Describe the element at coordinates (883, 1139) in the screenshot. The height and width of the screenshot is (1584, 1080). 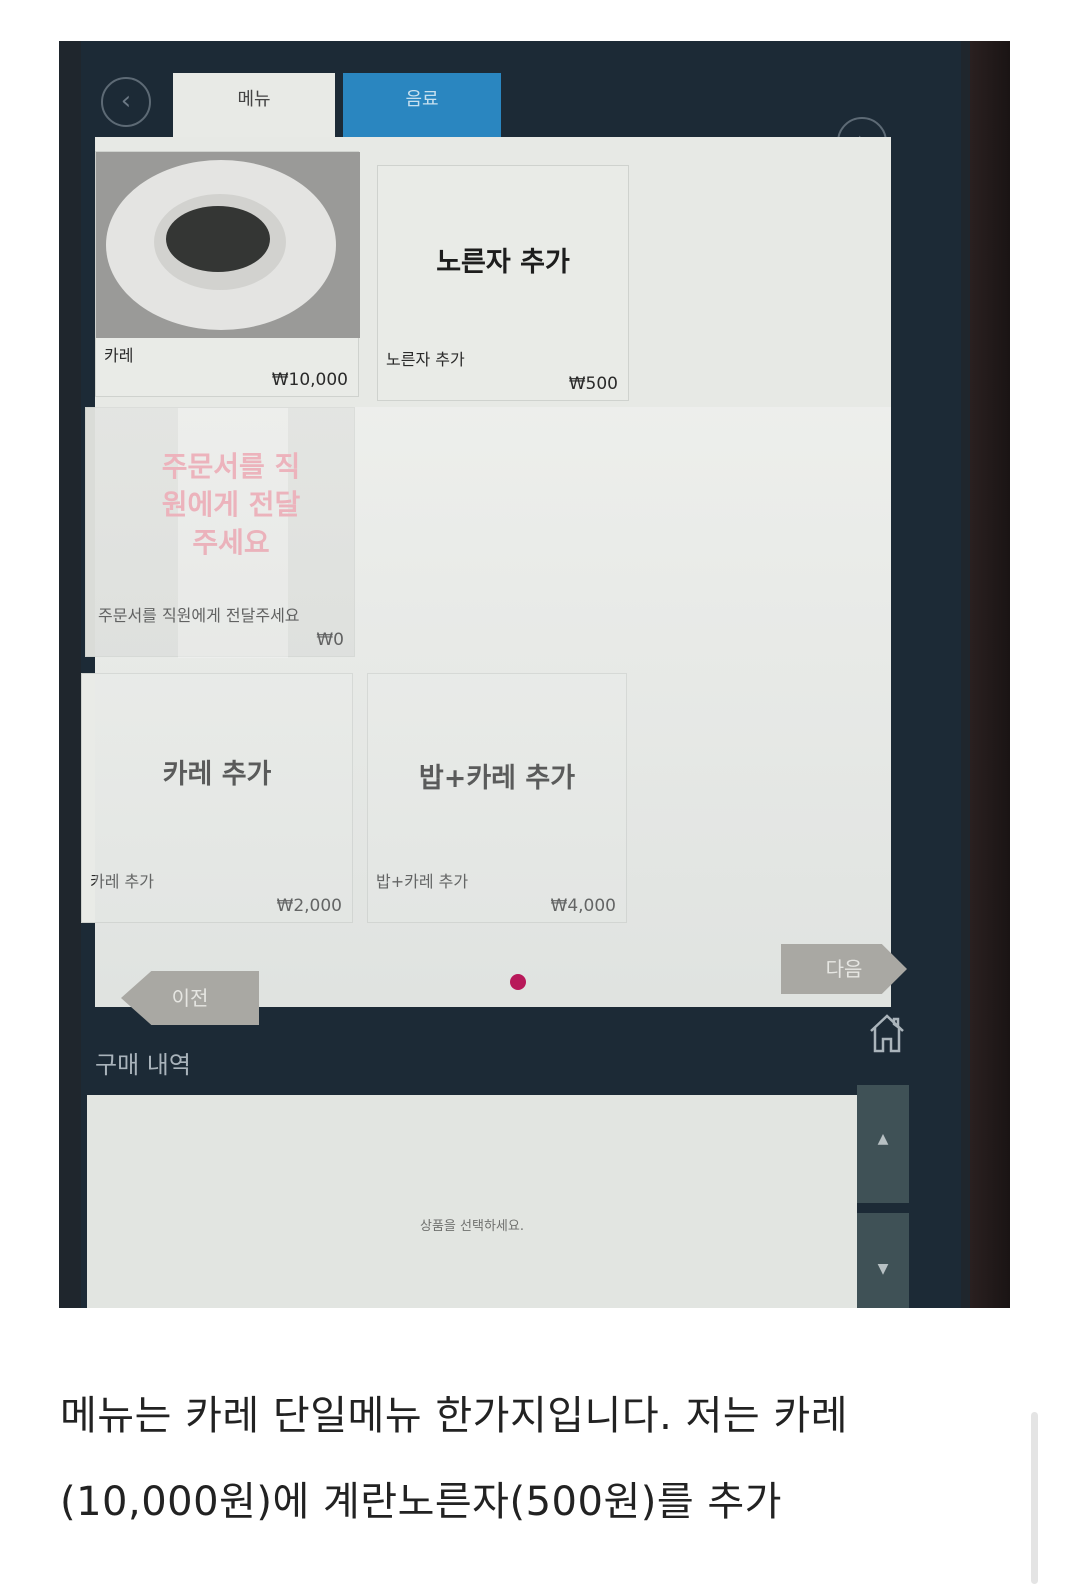
I see `triangle-up-icon: ▲` at that location.